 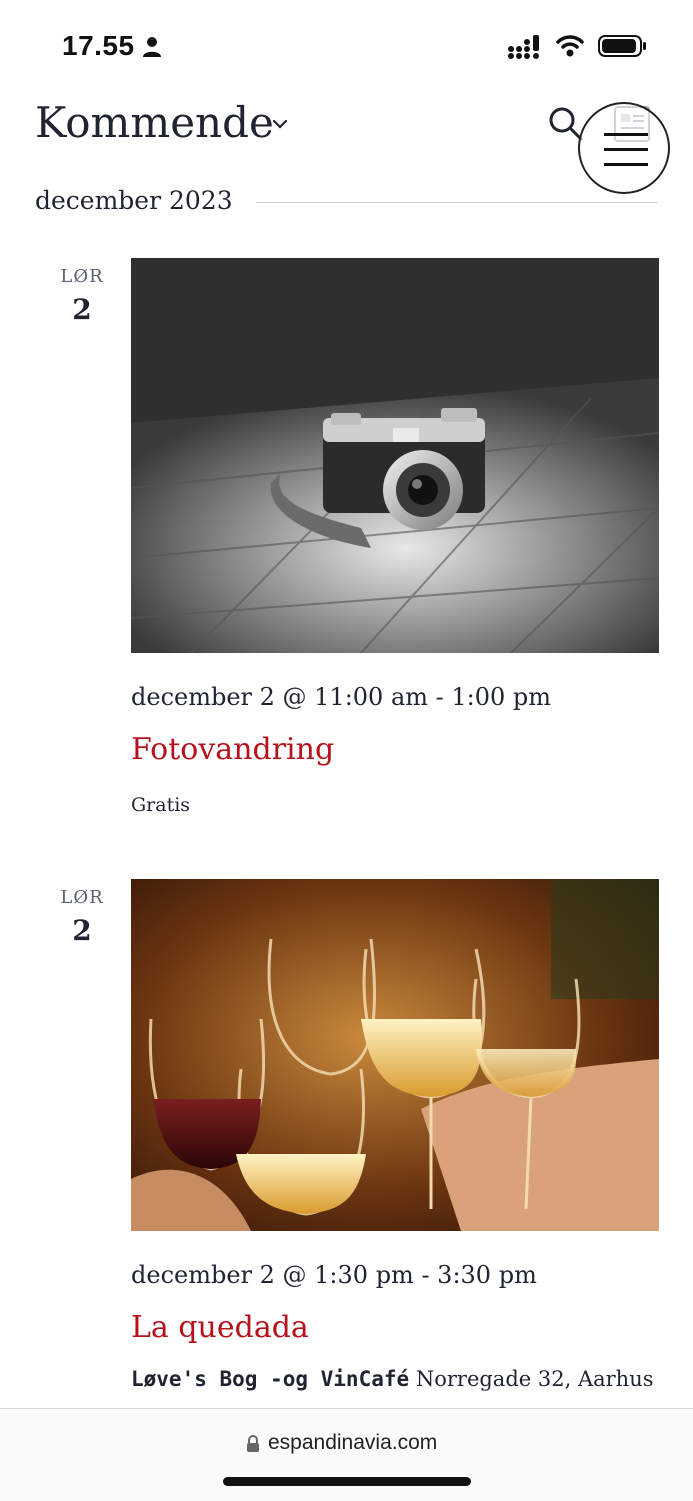 What do you see at coordinates (334, 1275) in the screenshot?
I see `event-datetime: december 2 @ 1:30 pm - 3:30 pm` at bounding box center [334, 1275].